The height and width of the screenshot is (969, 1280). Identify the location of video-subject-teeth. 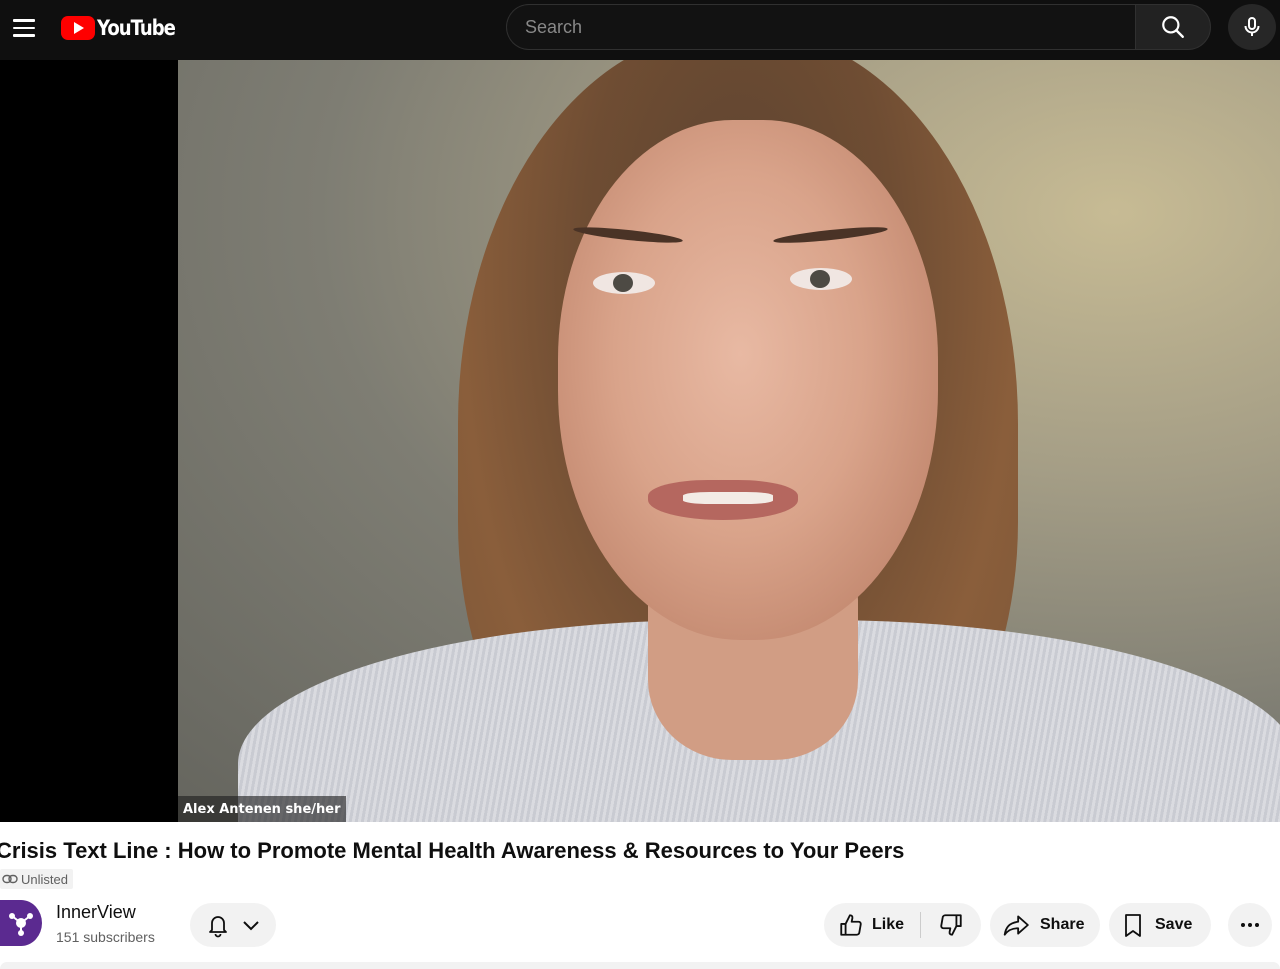
(728, 498).